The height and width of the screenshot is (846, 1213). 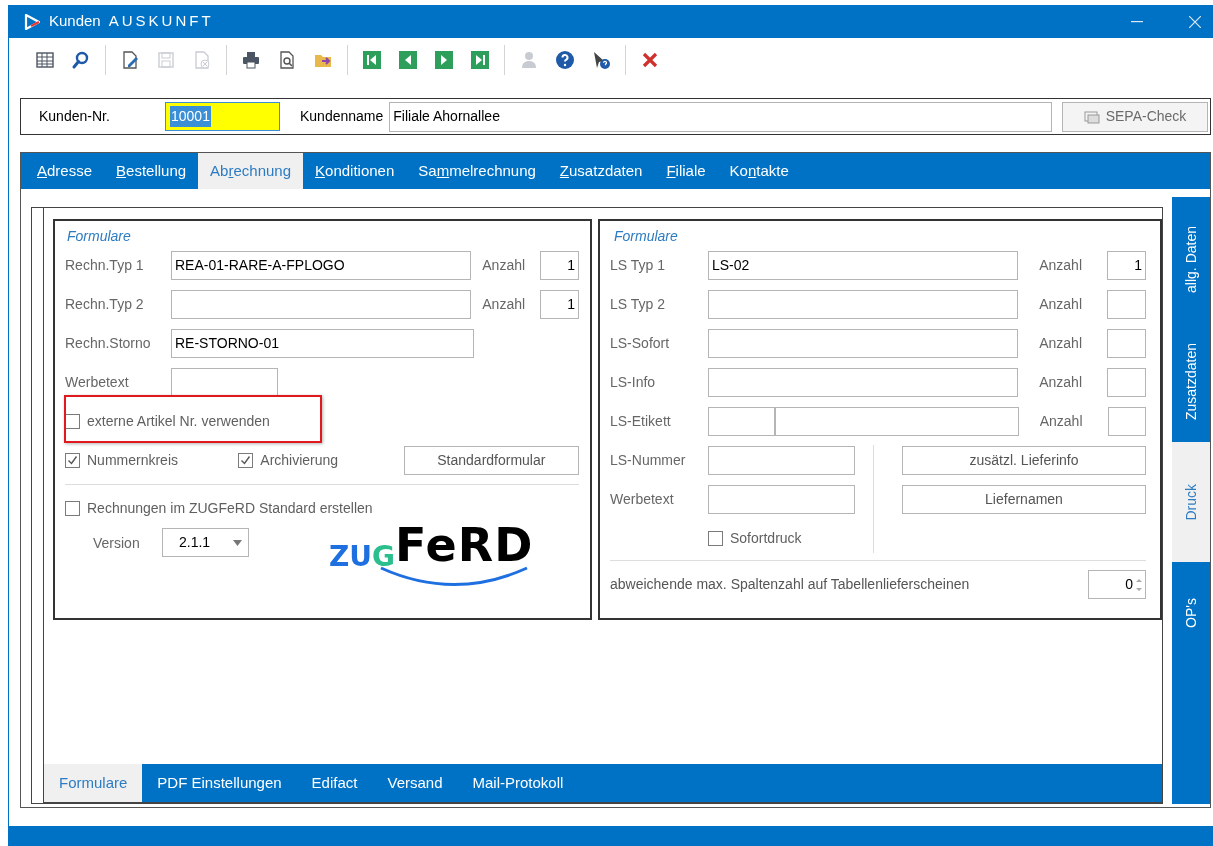 I want to click on side-tab: Zusatzdaten, so click(x=1191, y=382).